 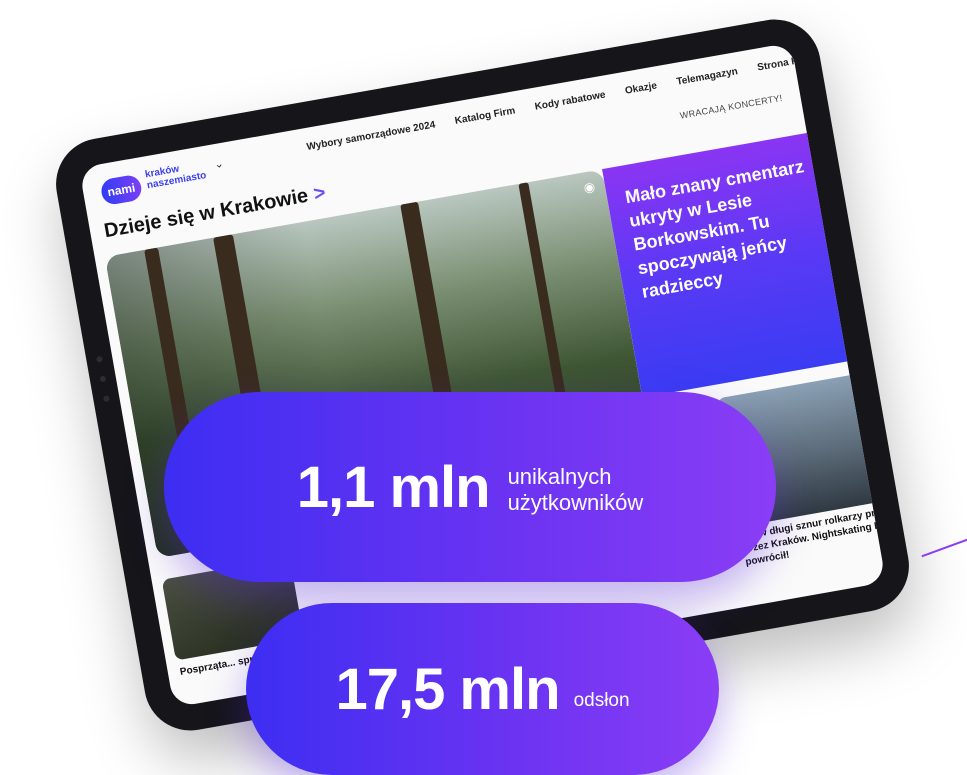 I want to click on stat-users-label: unikalnych użytkowników, so click(x=576, y=490).